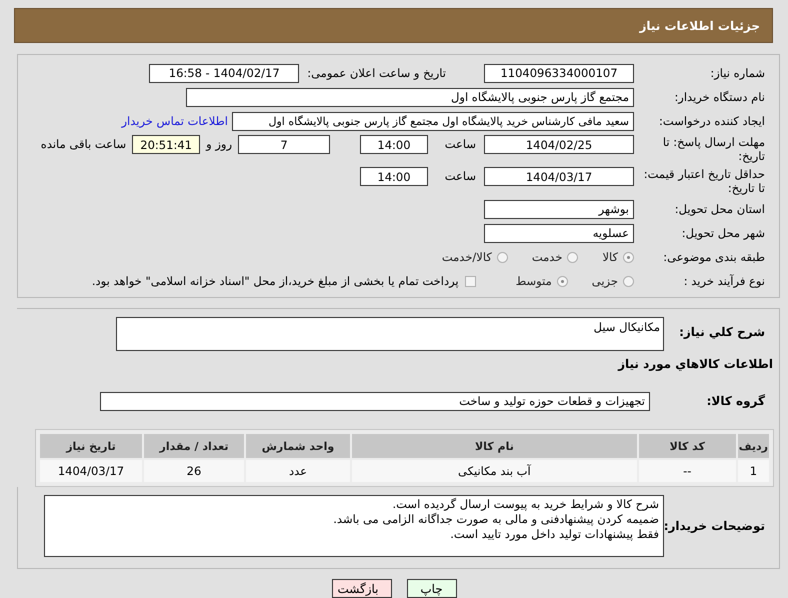  What do you see at coordinates (298, 471) in the screenshot?
I see `table-cell: عدد` at bounding box center [298, 471].